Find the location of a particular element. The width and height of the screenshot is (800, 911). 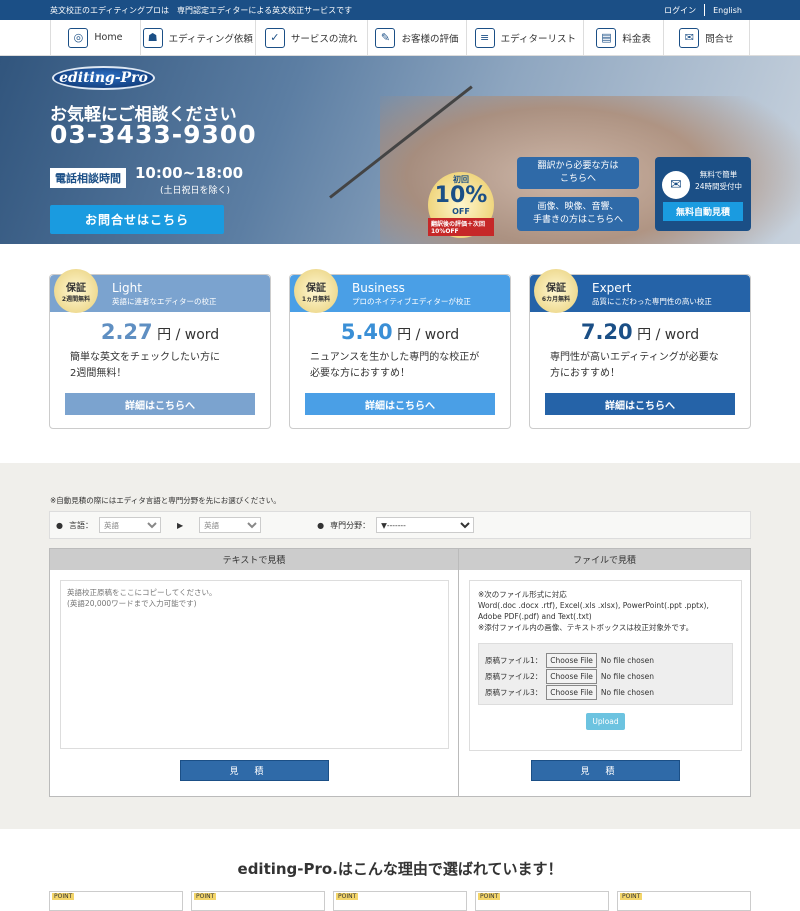

plan-price: 7.20 円 / word is located at coordinates (640, 332).